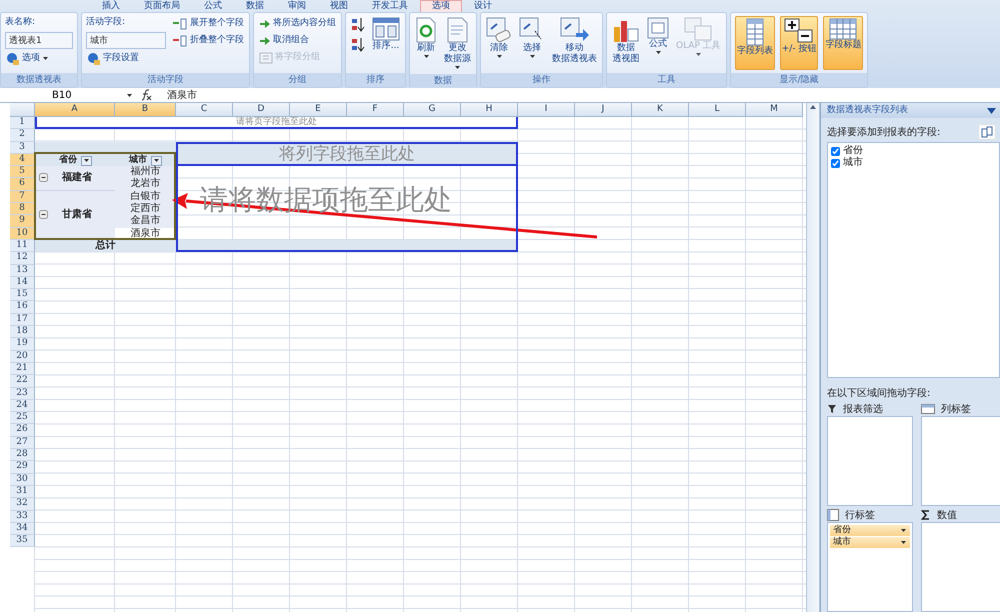 The height and width of the screenshot is (612, 1000). I want to click on group-title: 工具, so click(666, 80).